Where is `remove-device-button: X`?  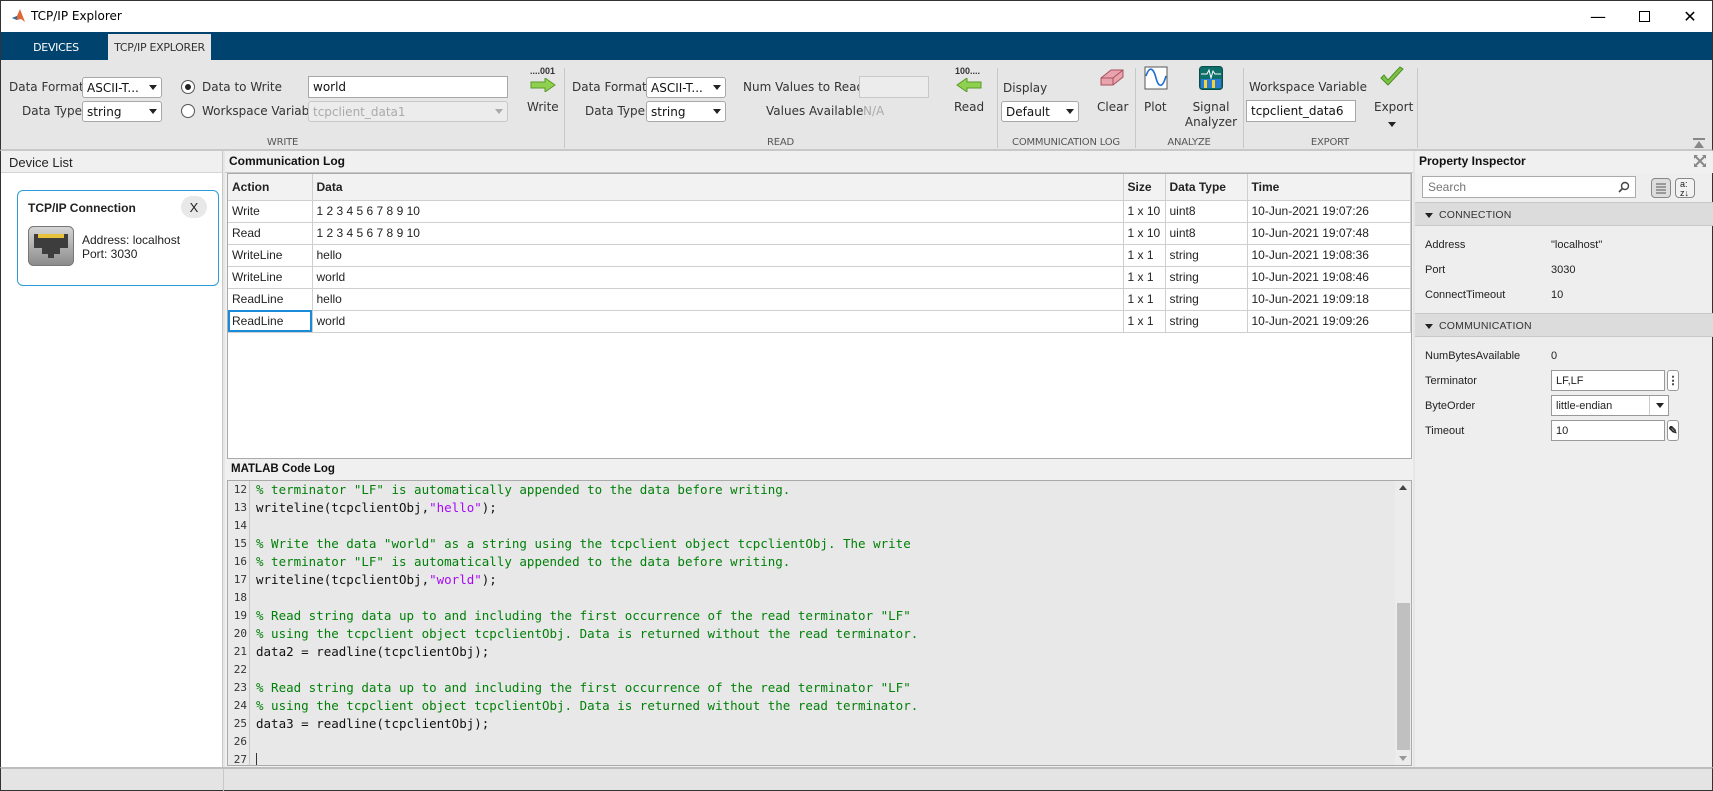
remove-device-button: X is located at coordinates (194, 207).